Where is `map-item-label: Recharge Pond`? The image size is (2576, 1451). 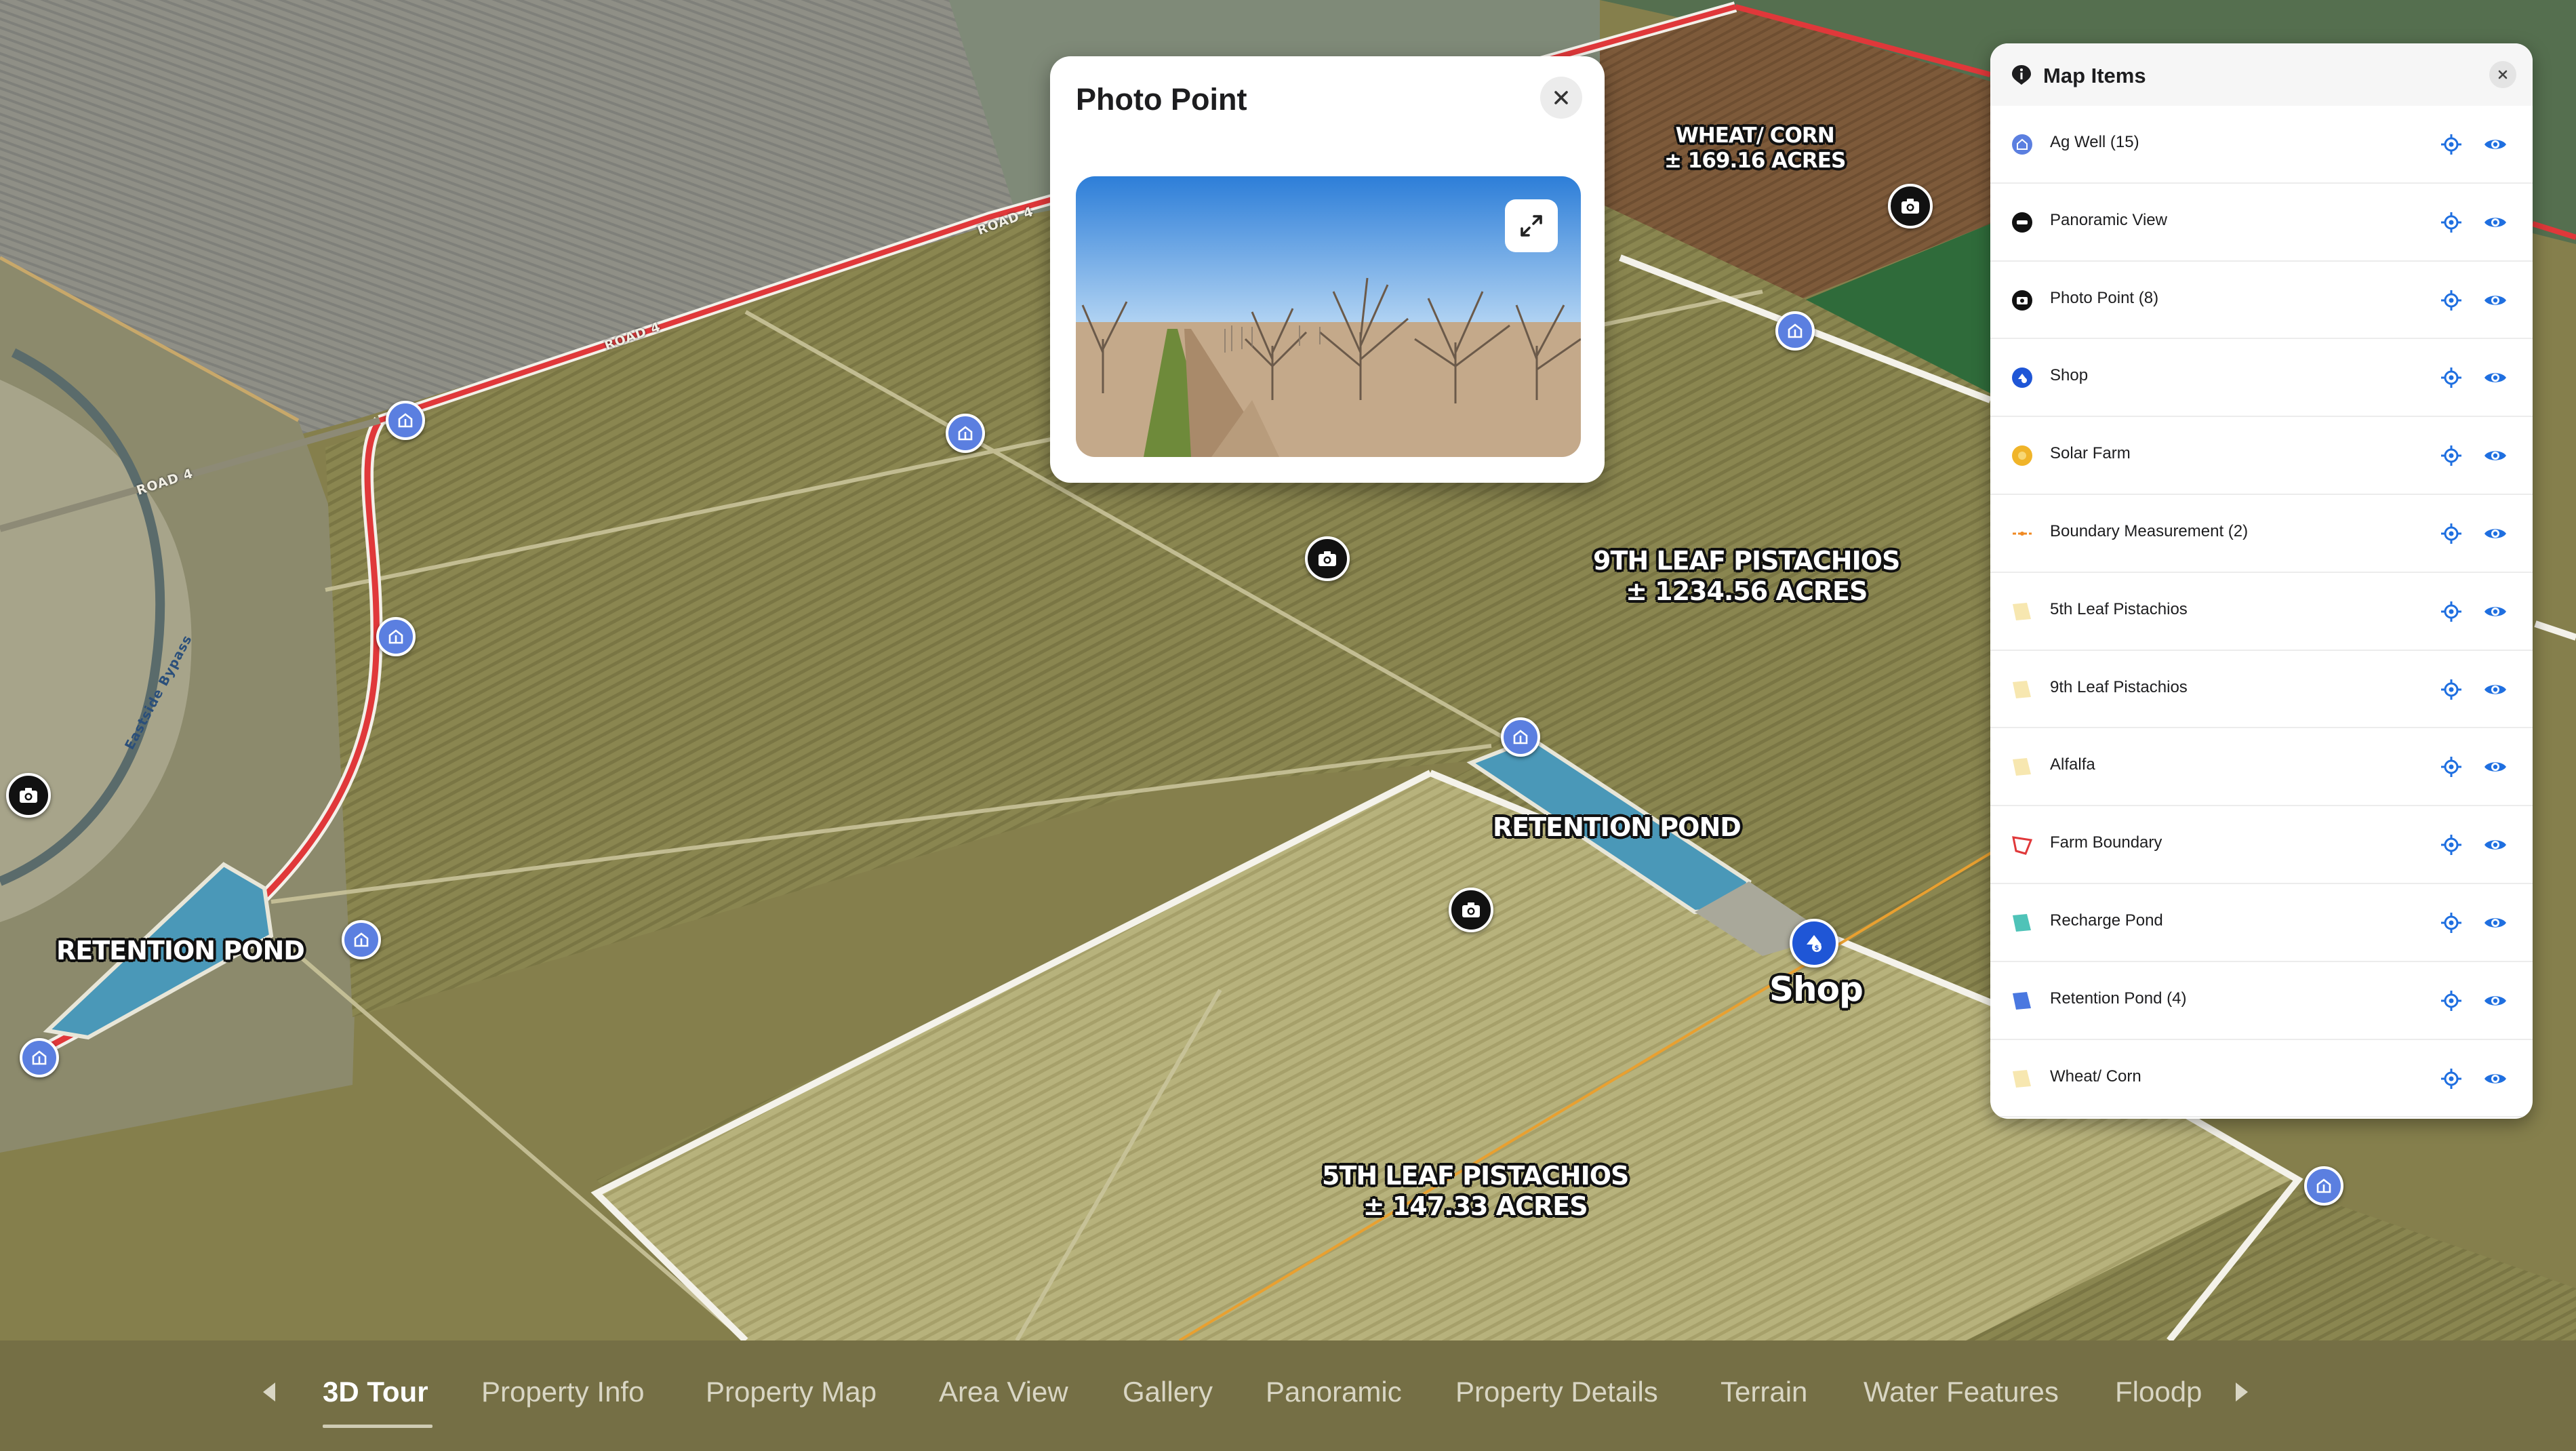
map-item-label: Recharge Pond is located at coordinates (2106, 920).